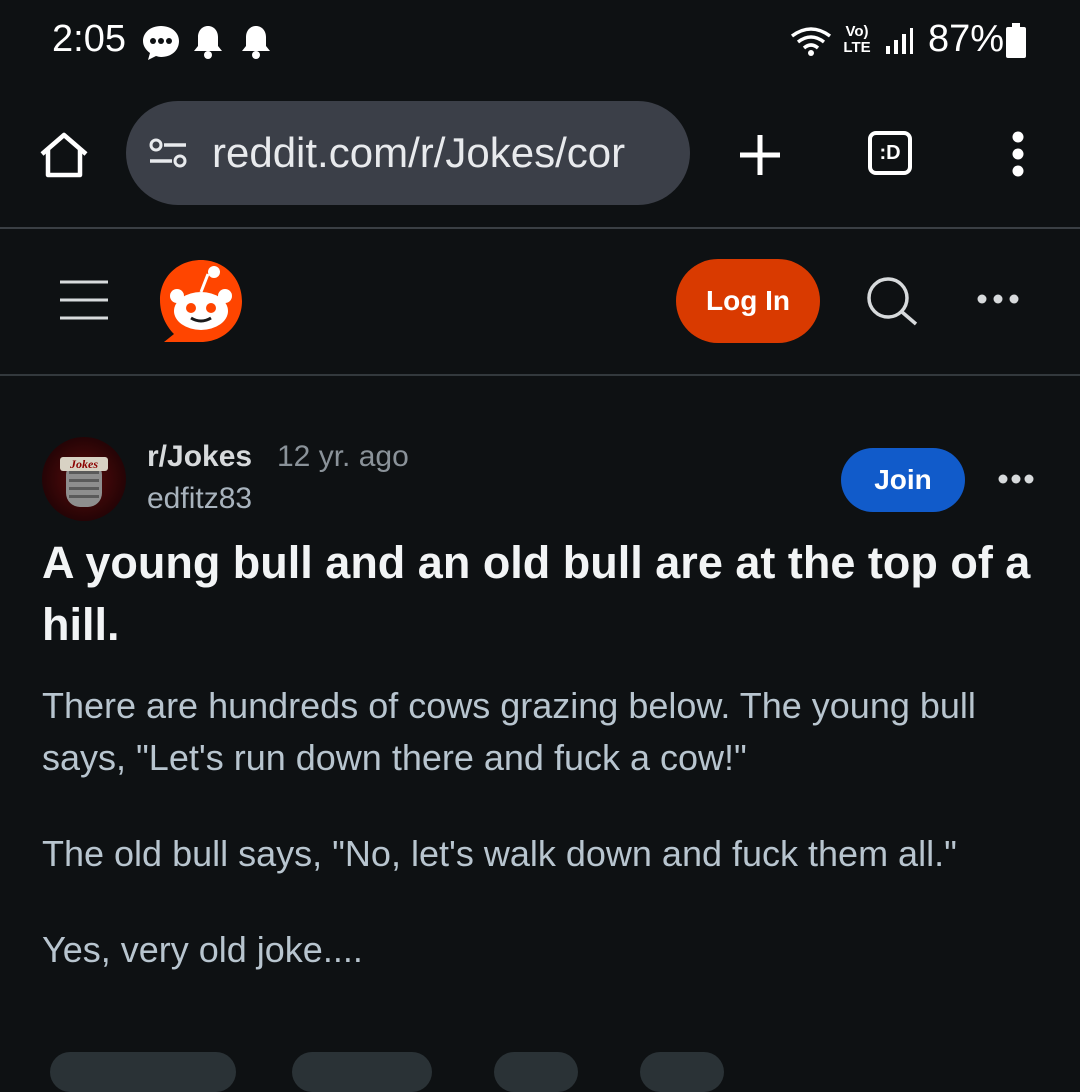 The height and width of the screenshot is (1092, 1080). Describe the element at coordinates (1016, 479) in the screenshot. I see `post-options-icon` at that location.